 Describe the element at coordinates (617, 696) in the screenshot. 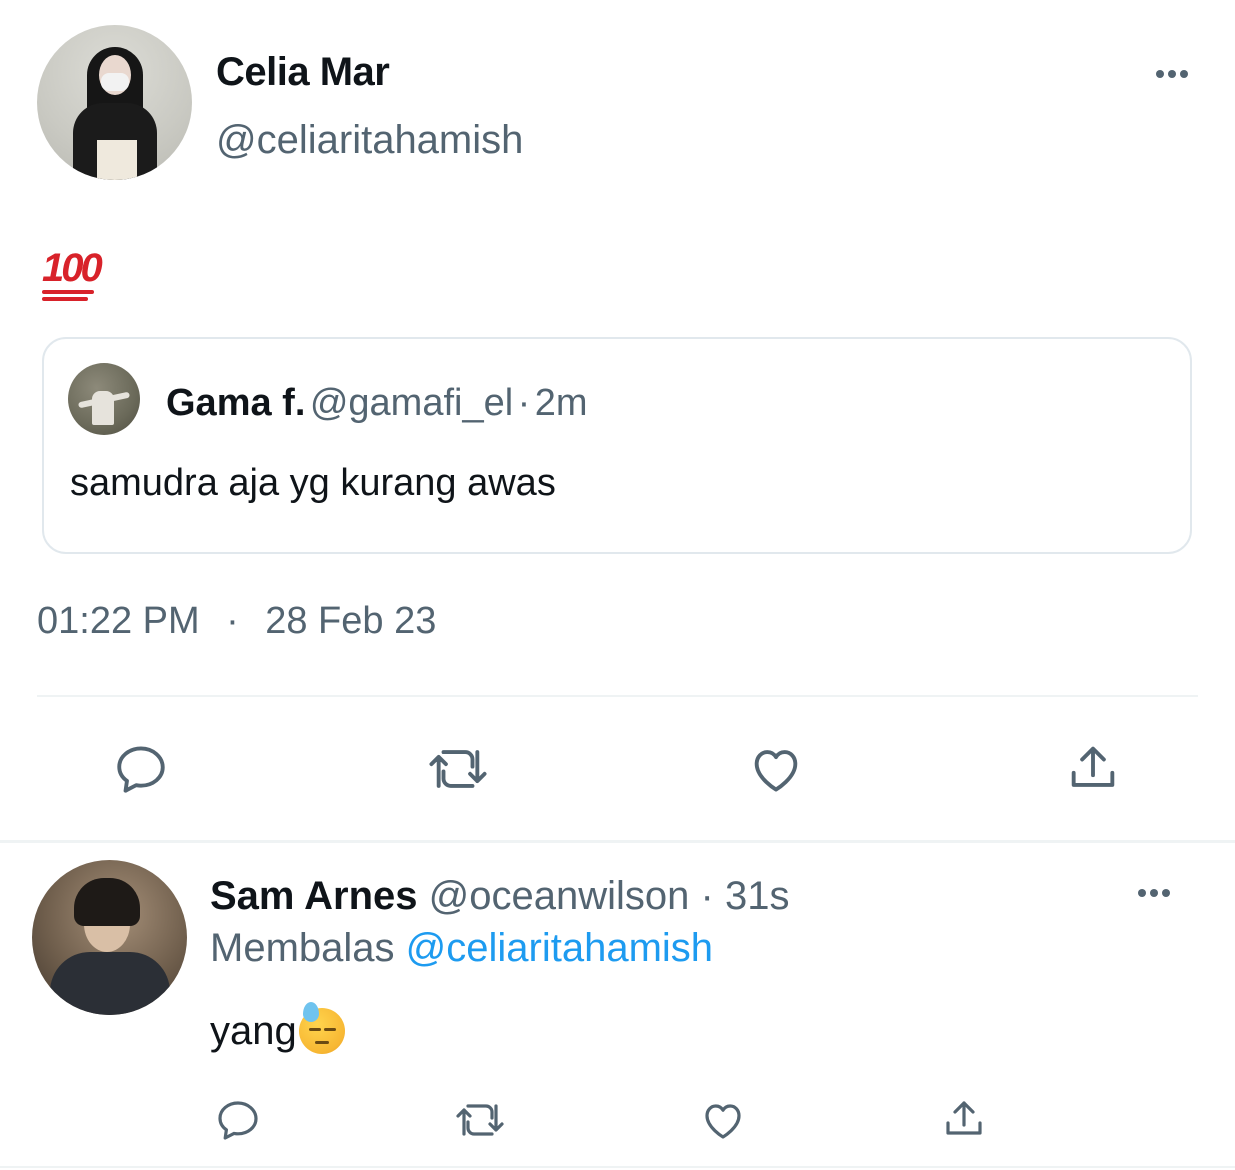

I see `divider` at that location.